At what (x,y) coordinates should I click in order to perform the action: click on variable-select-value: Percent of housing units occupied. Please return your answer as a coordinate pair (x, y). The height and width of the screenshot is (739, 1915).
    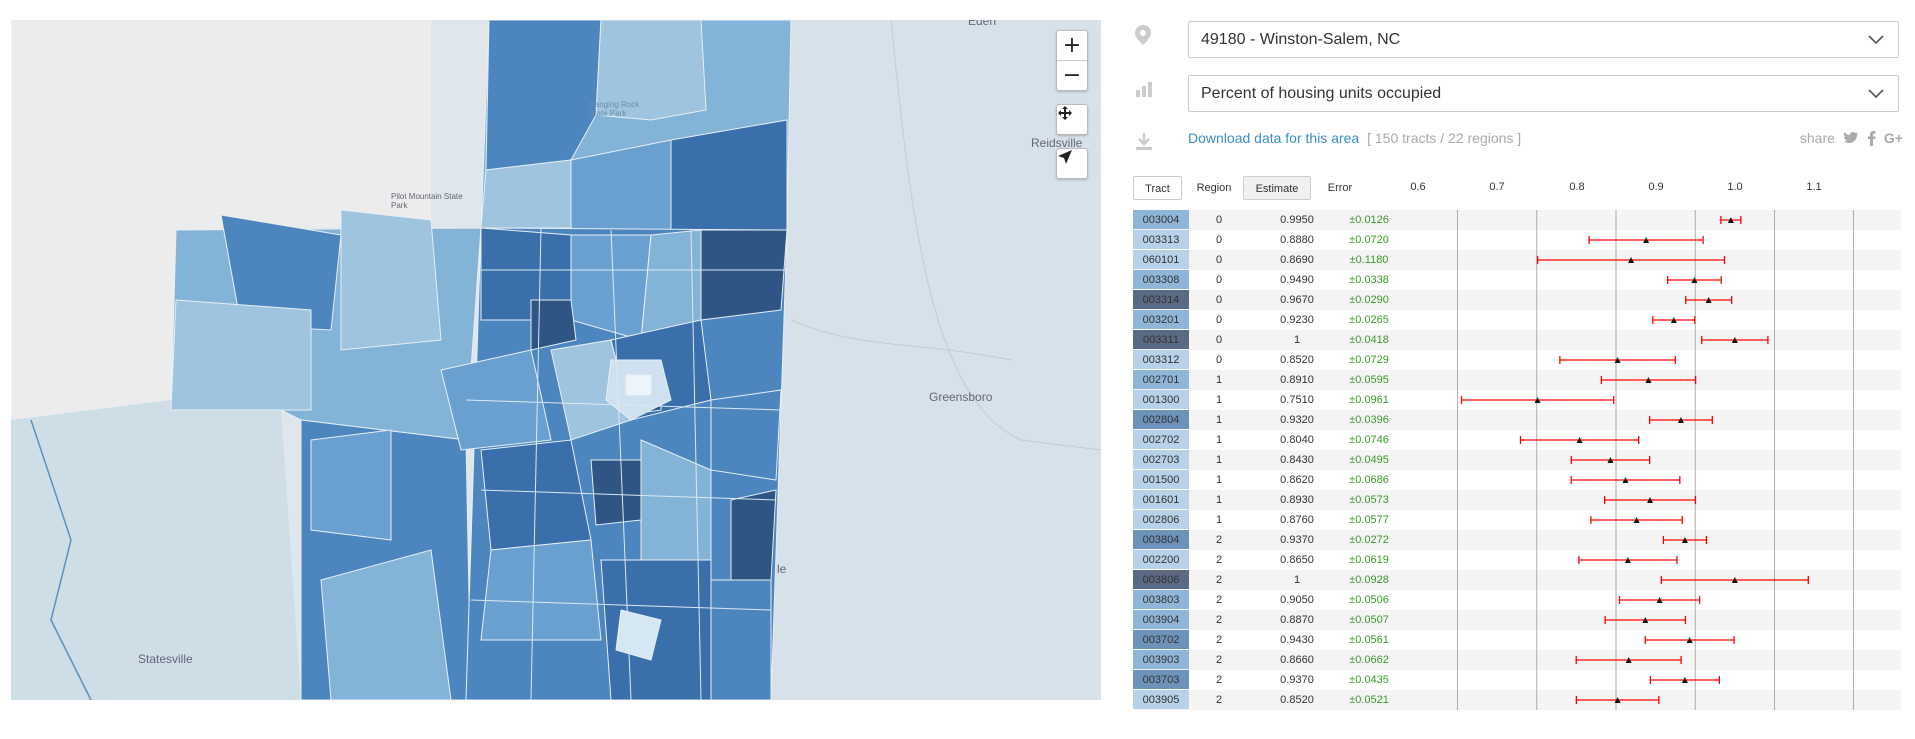
    Looking at the image, I should click on (1321, 93).